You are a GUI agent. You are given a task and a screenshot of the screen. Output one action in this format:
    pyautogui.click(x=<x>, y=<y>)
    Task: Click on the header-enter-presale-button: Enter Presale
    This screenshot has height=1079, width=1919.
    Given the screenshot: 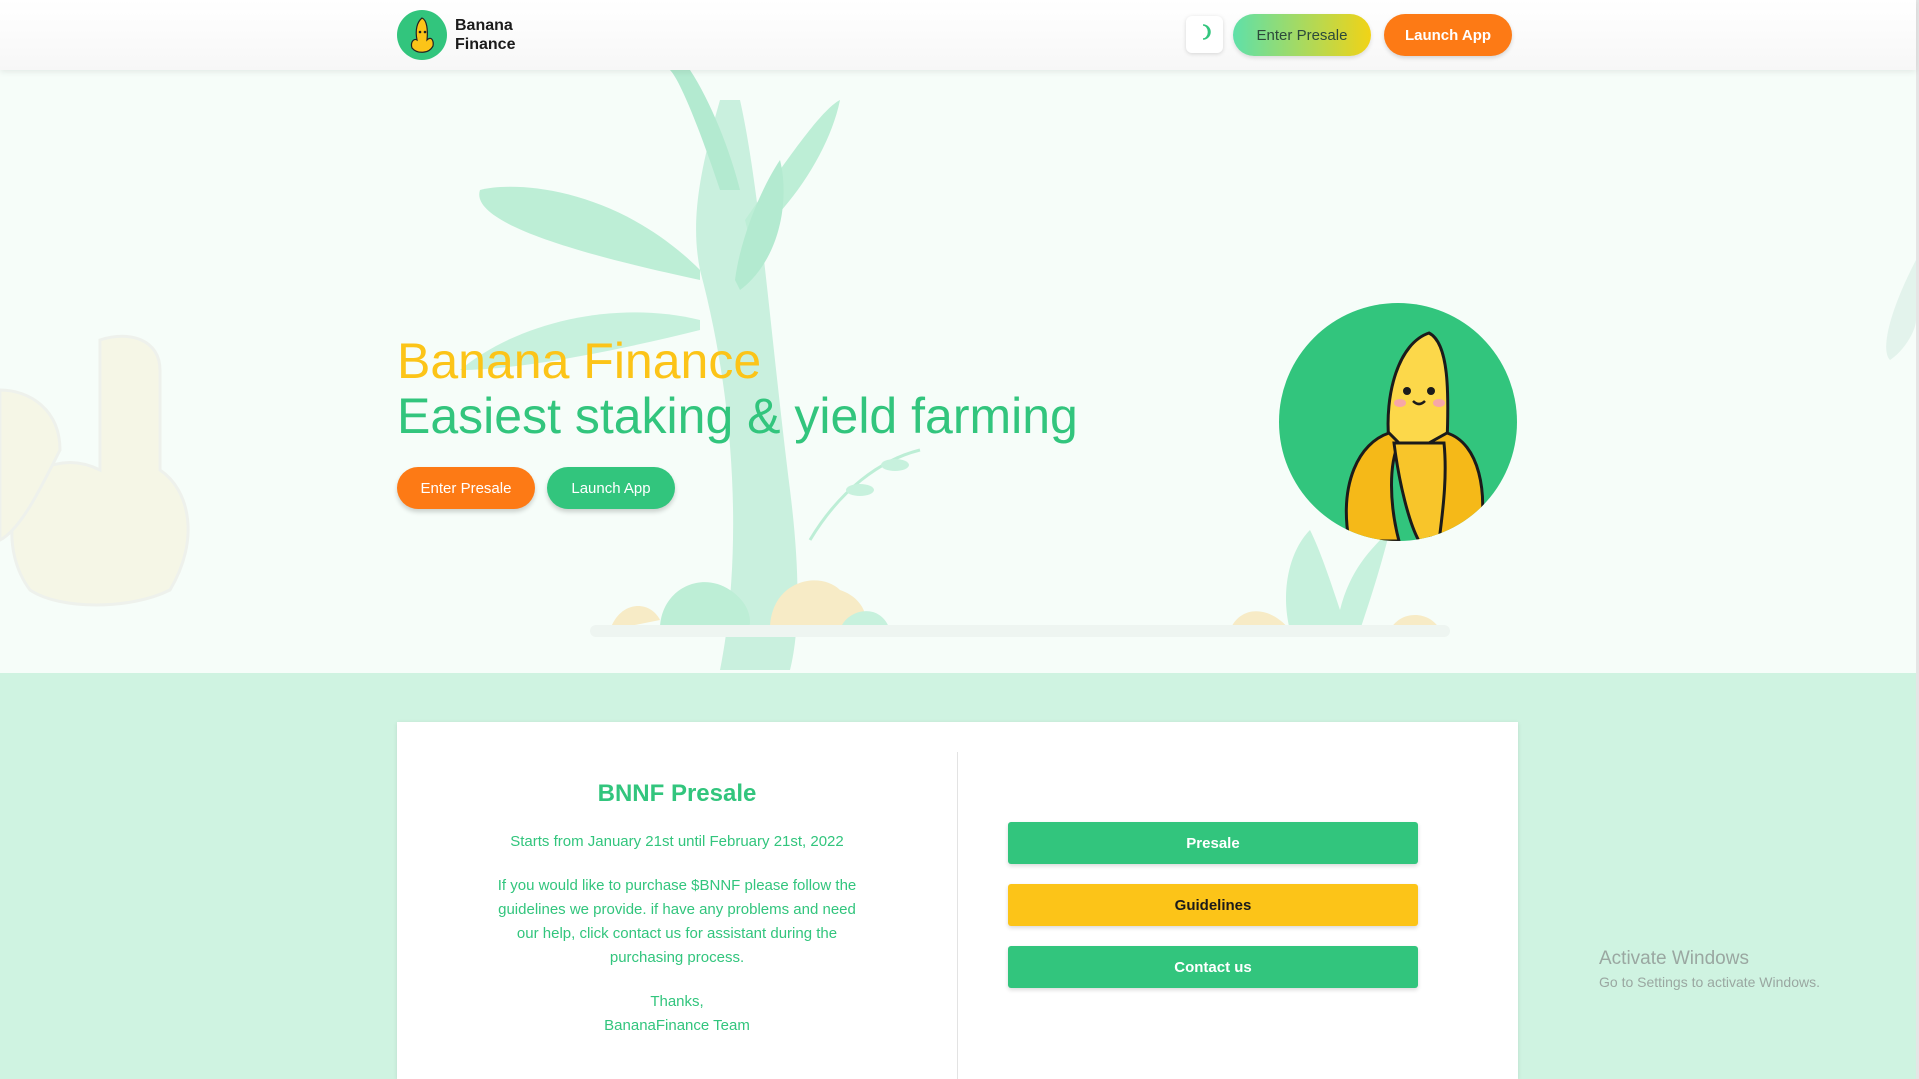 What is the action you would take?
    pyautogui.click(x=1302, y=35)
    